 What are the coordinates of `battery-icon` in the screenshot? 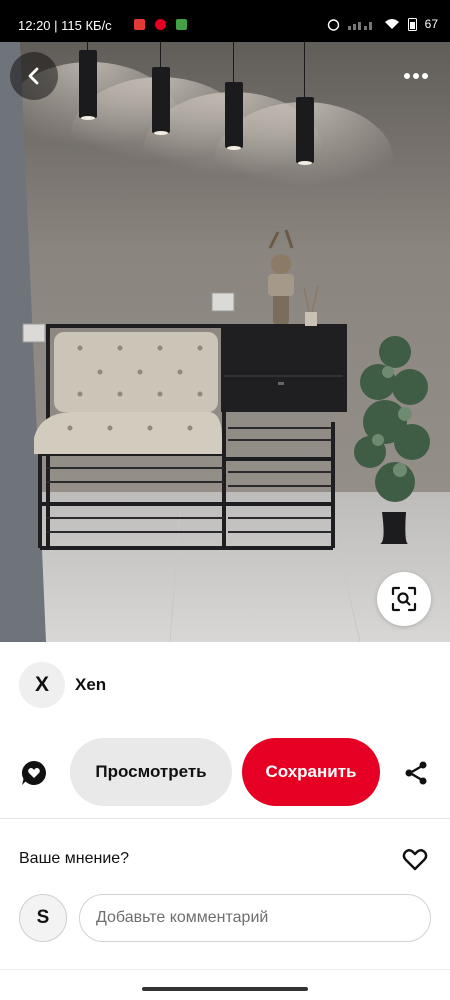 It's located at (412, 24).